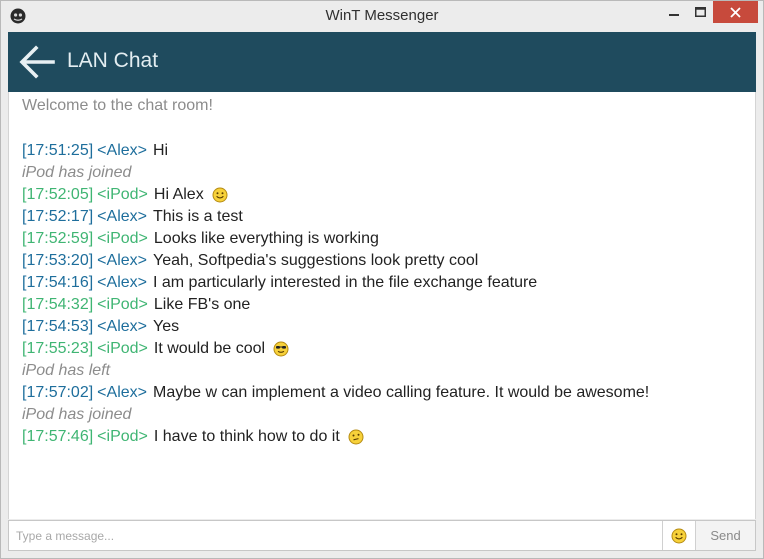 Image resolution: width=764 pixels, height=559 pixels. What do you see at coordinates (281, 349) in the screenshot?
I see `sunglasses-emoji-icon` at bounding box center [281, 349].